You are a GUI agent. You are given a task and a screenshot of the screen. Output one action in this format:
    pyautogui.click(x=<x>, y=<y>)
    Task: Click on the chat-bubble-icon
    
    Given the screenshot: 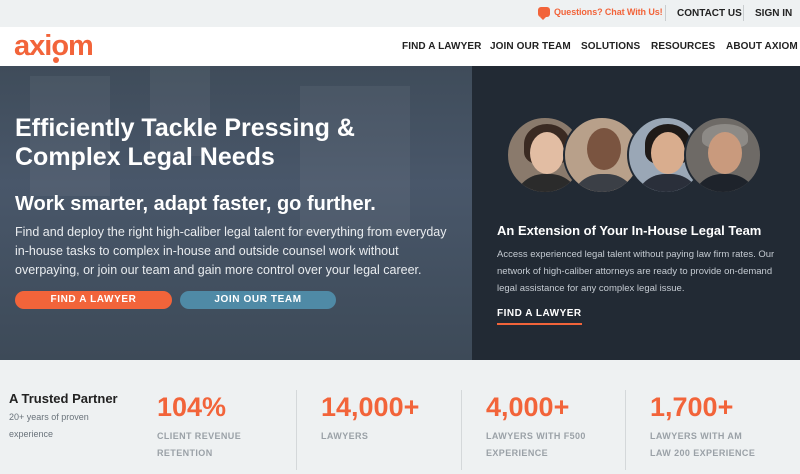 What is the action you would take?
    pyautogui.click(x=544, y=13)
    